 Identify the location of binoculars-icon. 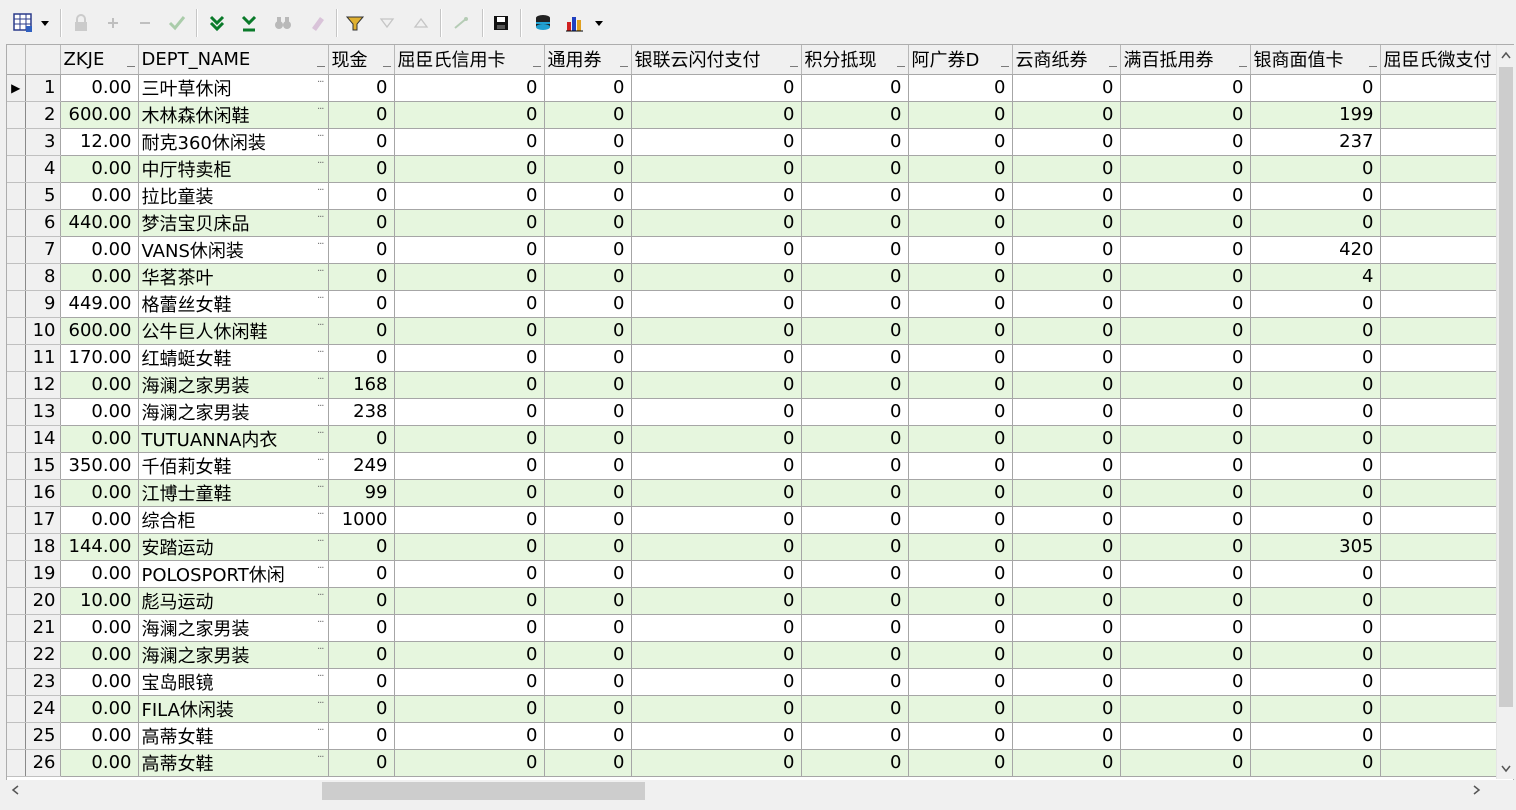
(283, 23).